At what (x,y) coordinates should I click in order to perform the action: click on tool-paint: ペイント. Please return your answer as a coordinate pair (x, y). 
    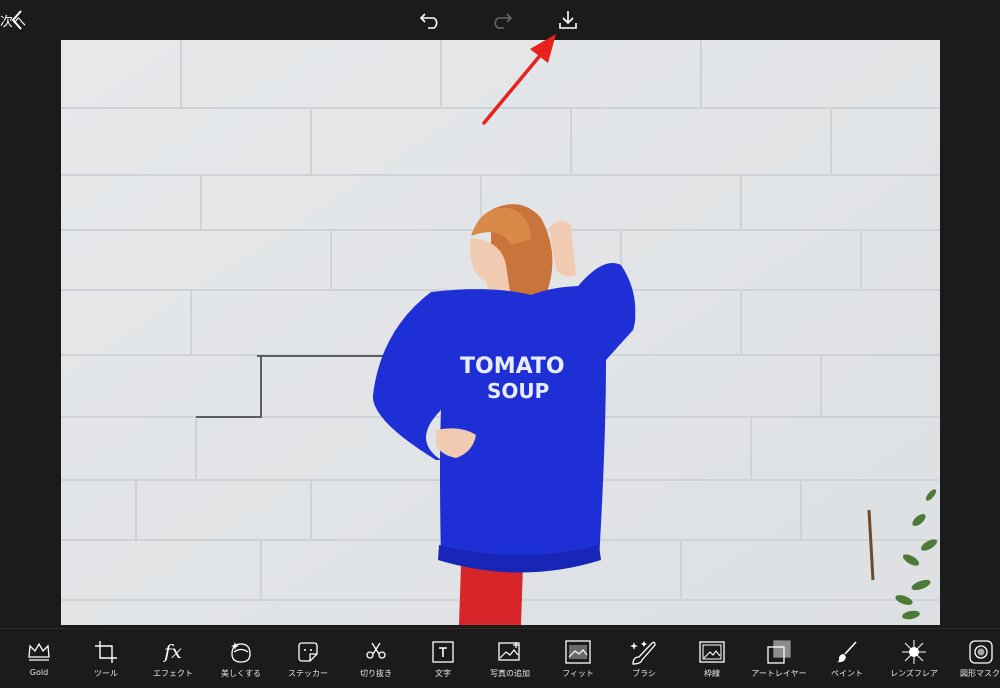
    Looking at the image, I should click on (847, 658).